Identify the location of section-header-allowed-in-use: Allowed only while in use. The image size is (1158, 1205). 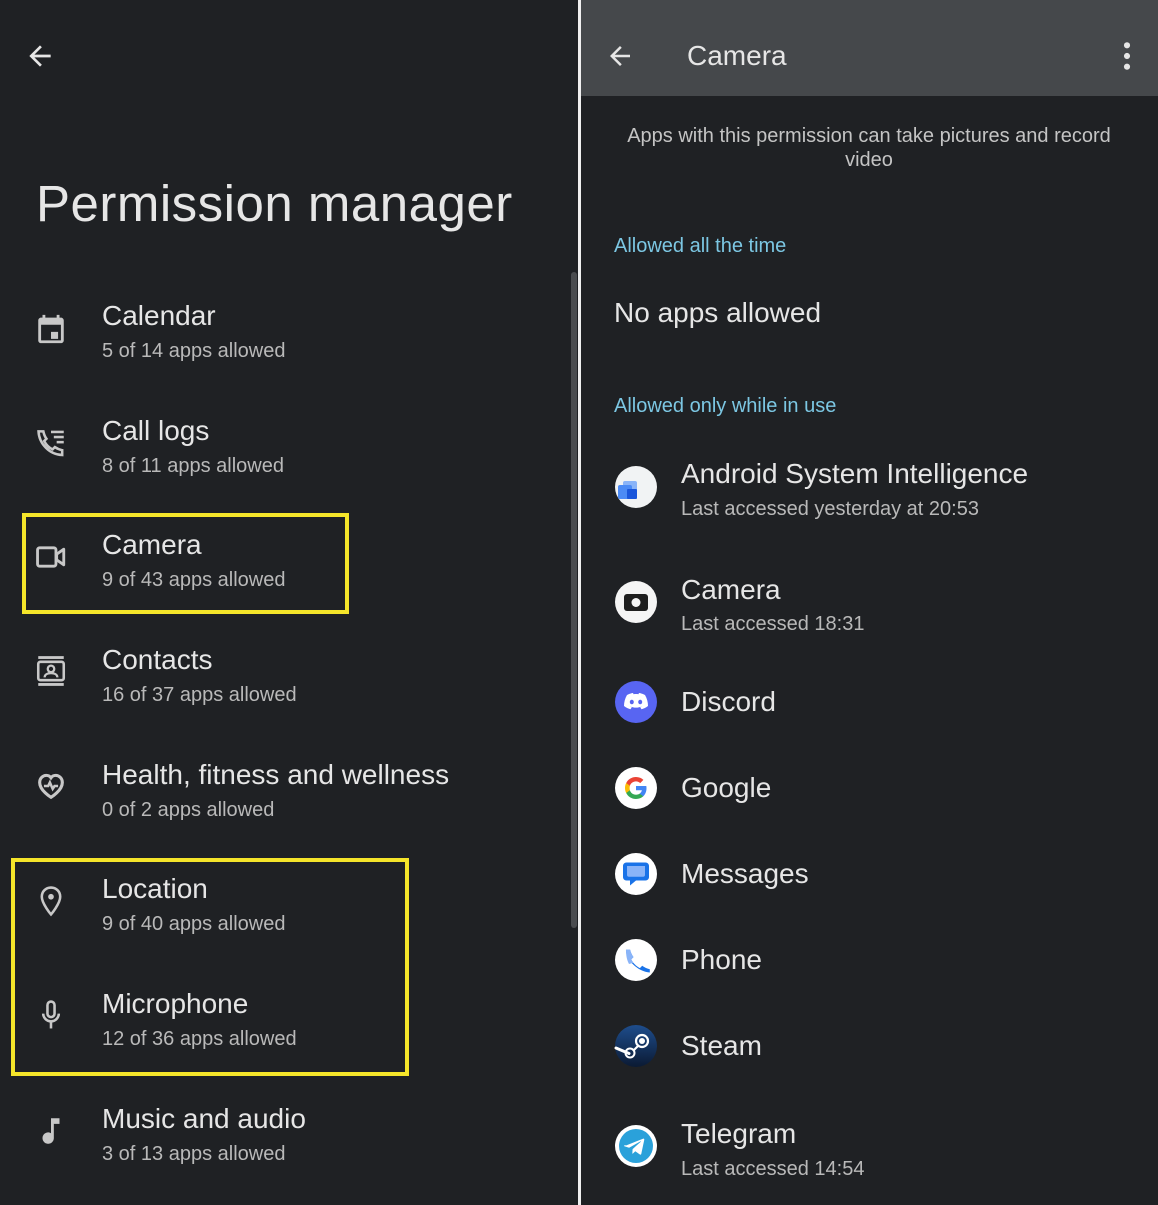
(725, 406).